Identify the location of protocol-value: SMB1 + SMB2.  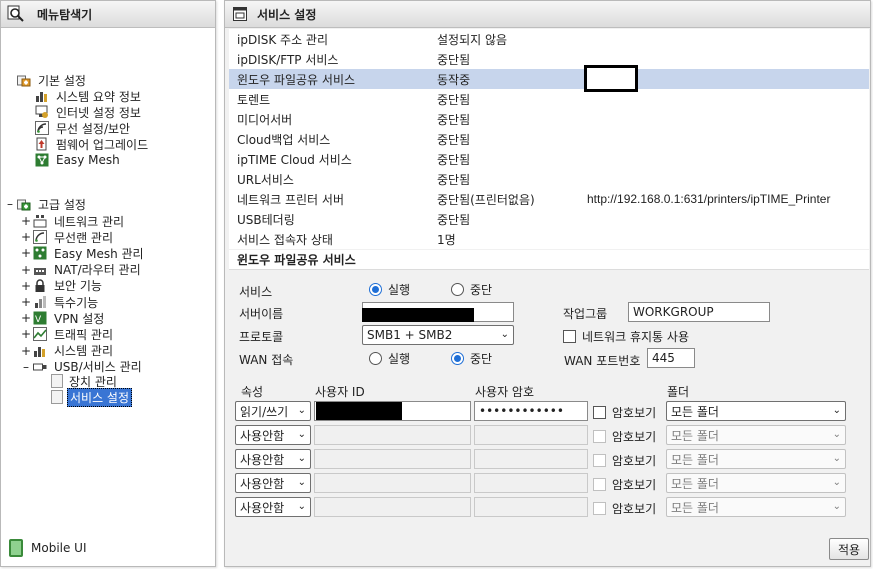
(410, 335).